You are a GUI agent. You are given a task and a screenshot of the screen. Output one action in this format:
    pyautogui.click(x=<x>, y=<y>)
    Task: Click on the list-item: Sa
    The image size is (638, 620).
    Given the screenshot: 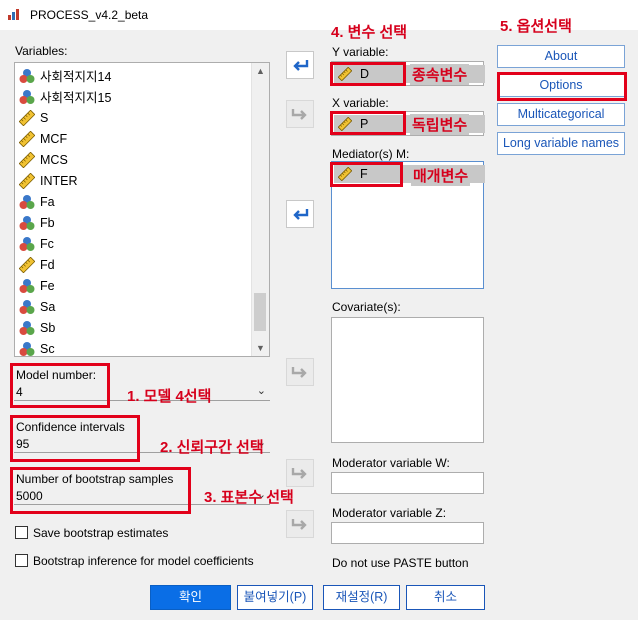 What is the action you would take?
    pyautogui.click(x=37, y=306)
    